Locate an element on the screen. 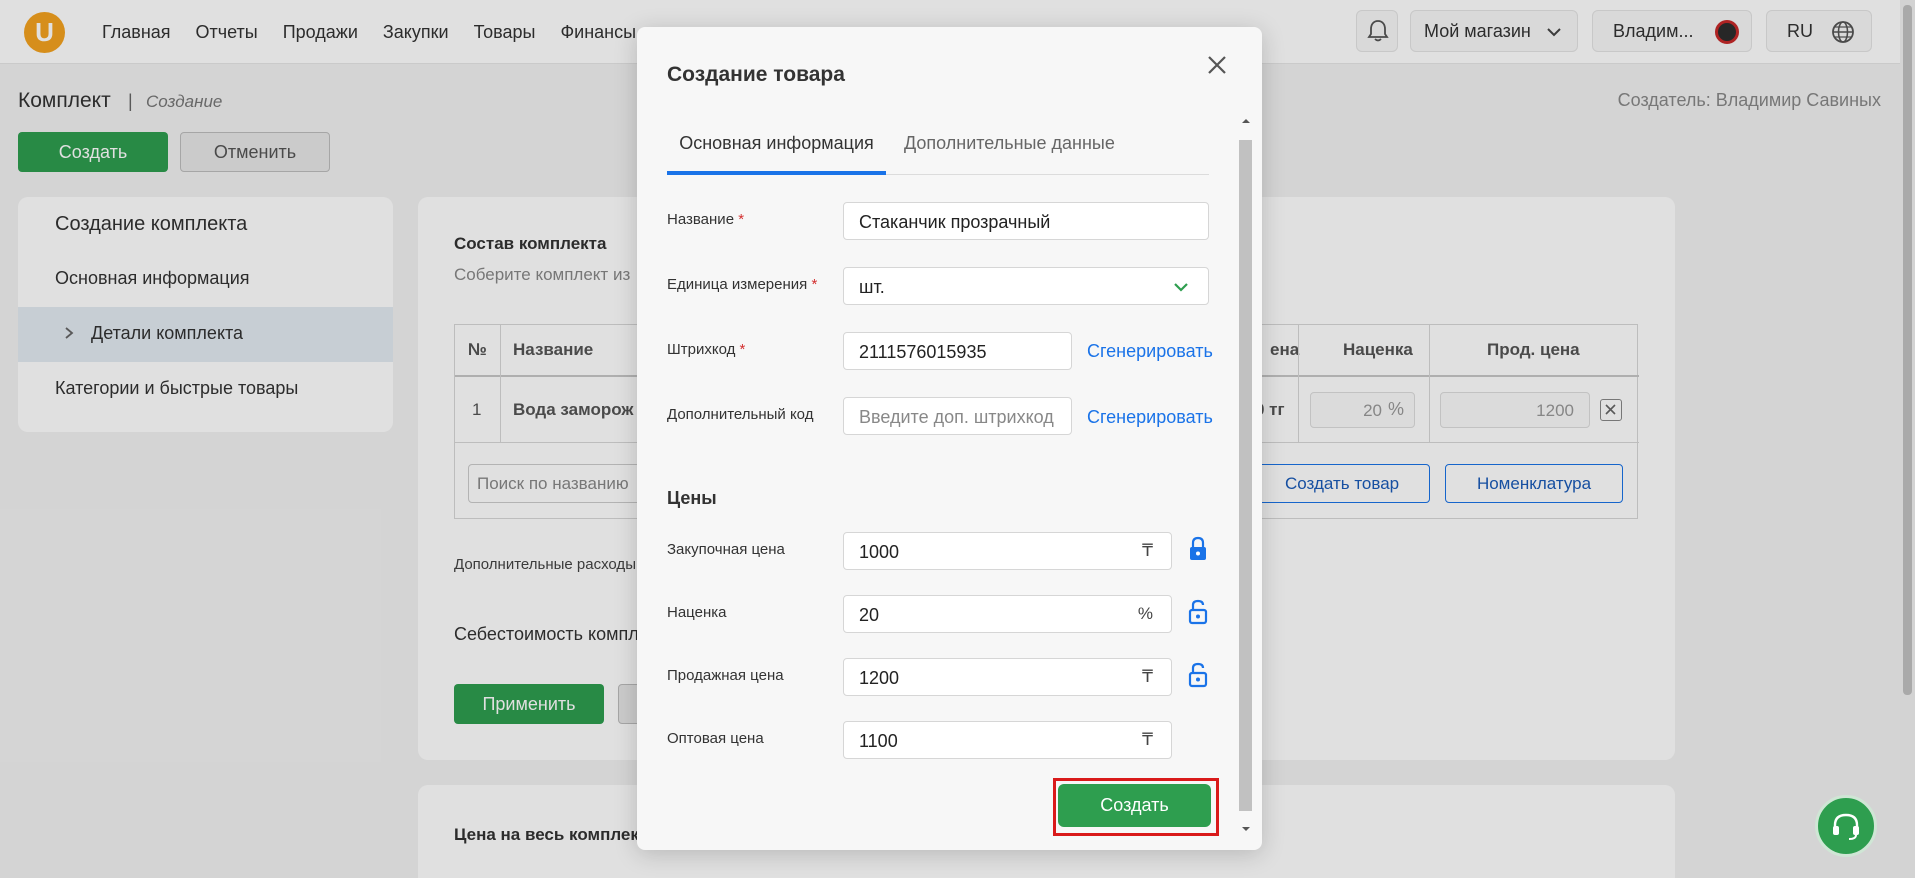  purchase-price-input: 1000 ₸ is located at coordinates (1007, 551).